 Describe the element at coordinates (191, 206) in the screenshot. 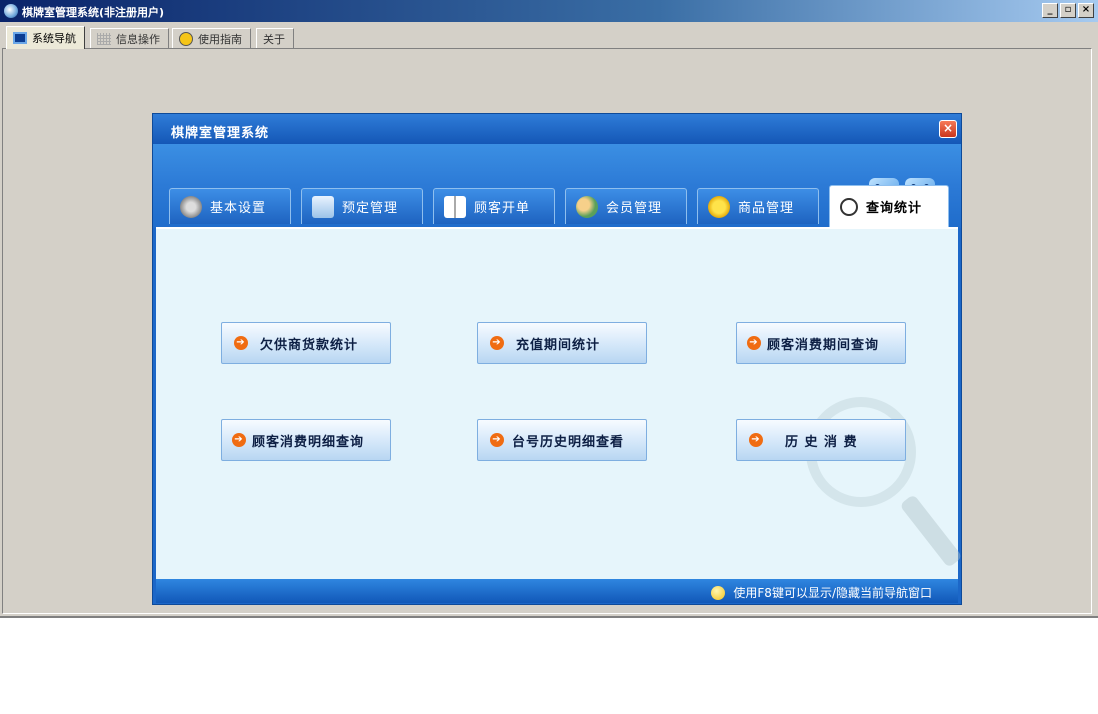

I see `gear-icon` at that location.